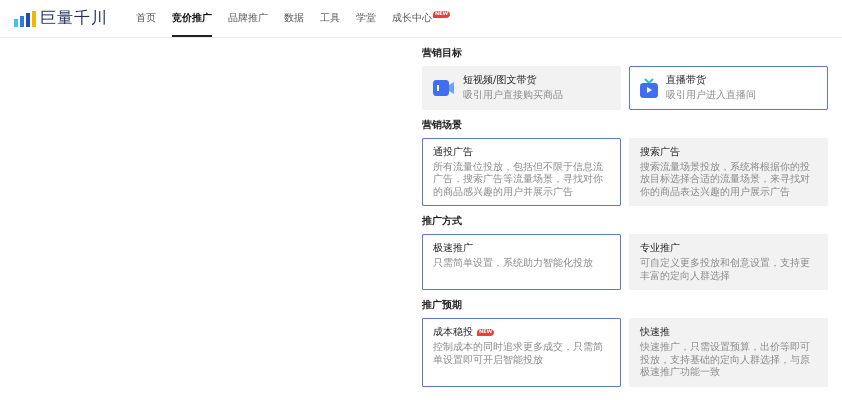  Describe the element at coordinates (444, 88) in the screenshot. I see `video-icon` at that location.